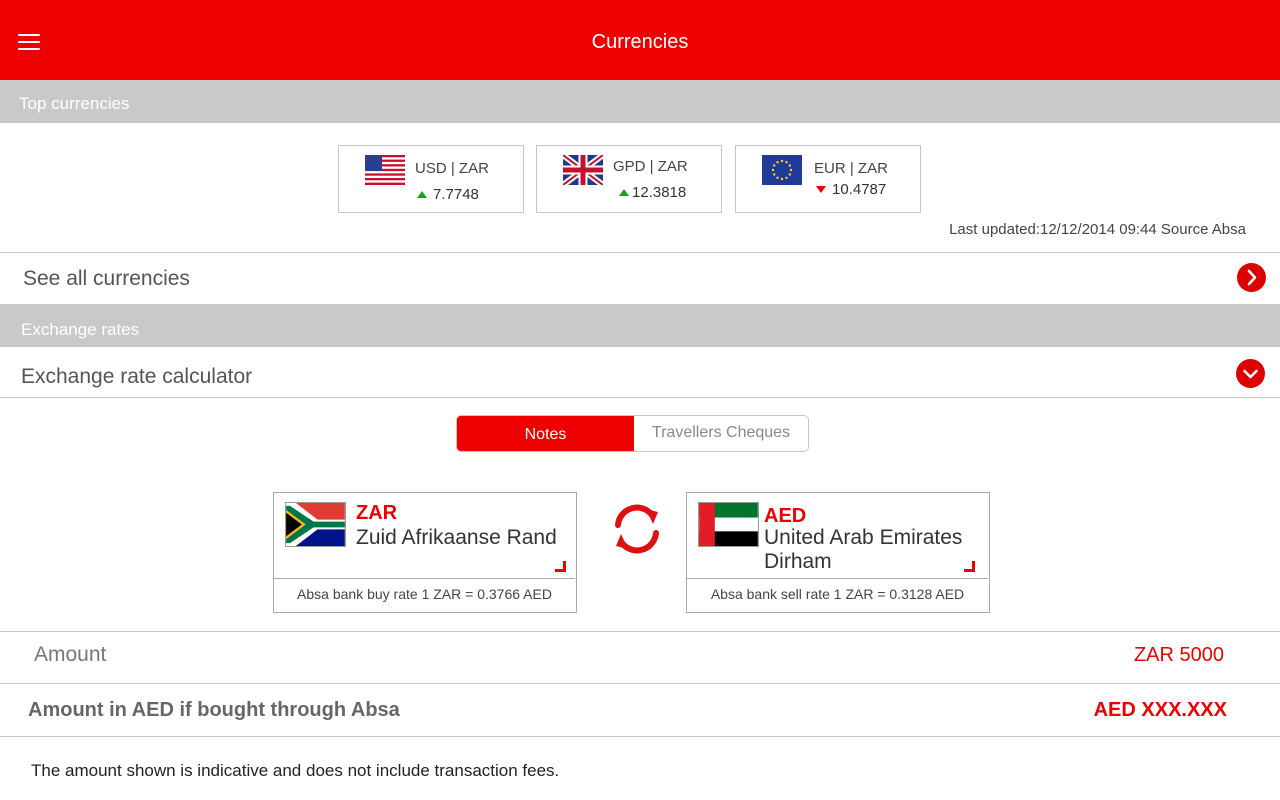 The width and height of the screenshot is (1280, 800). Describe the element at coordinates (1251, 277) in the screenshot. I see `chevron-right-icon` at that location.